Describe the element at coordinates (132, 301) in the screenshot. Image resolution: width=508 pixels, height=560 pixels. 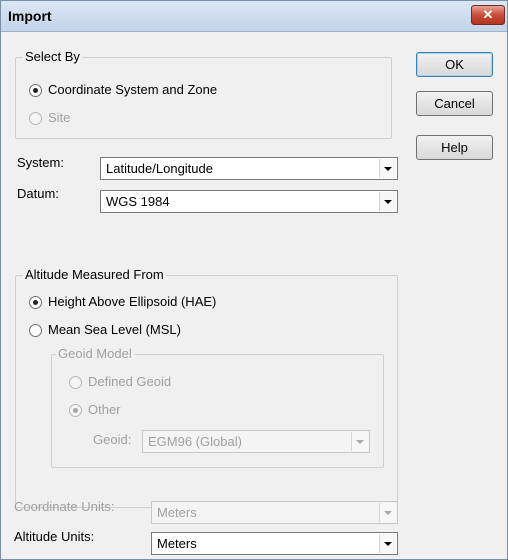
I see `radio-label: Height Above Ellipsoid (HAE)` at that location.